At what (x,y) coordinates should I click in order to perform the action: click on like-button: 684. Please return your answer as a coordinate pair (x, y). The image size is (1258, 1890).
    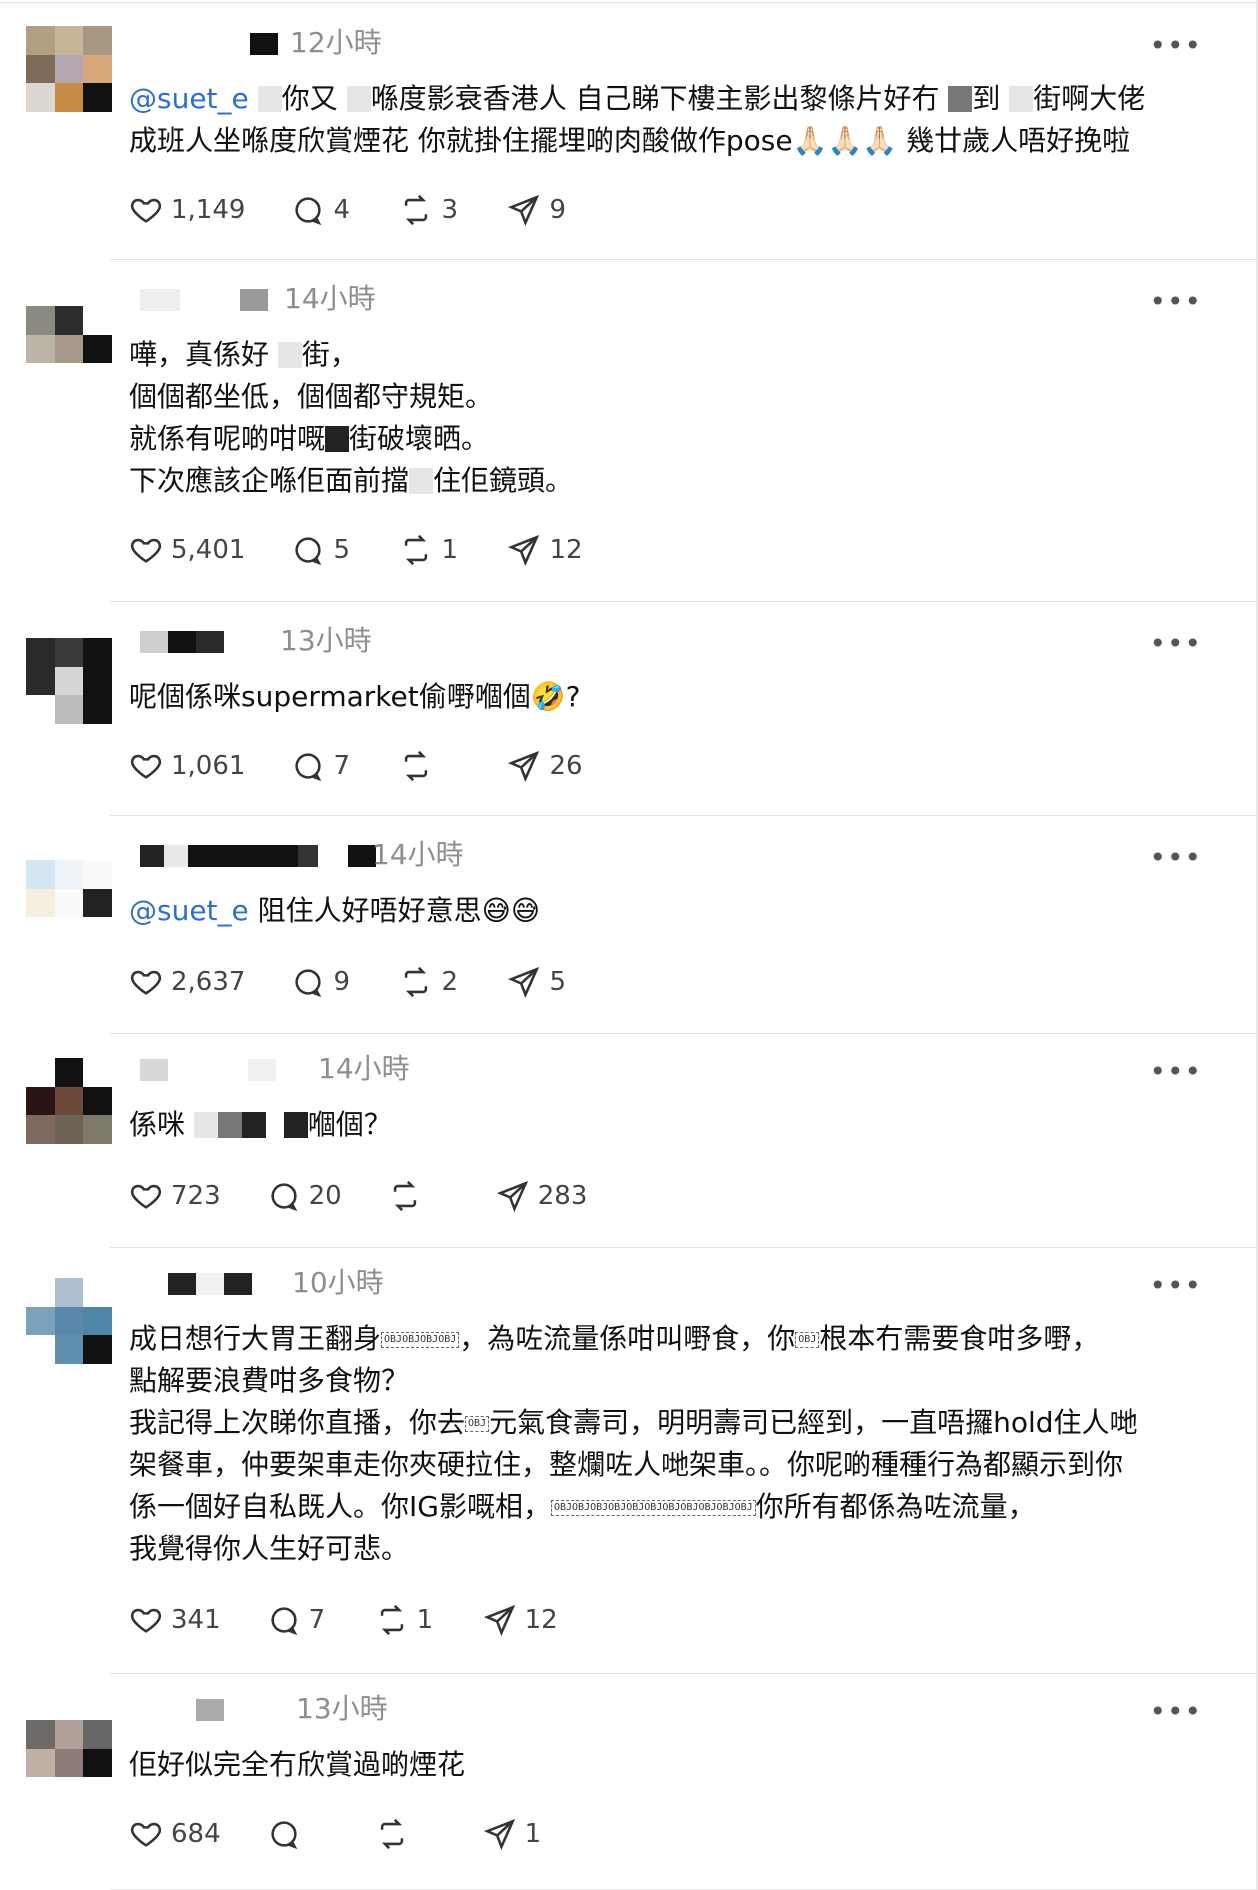
    Looking at the image, I should click on (175, 1834).